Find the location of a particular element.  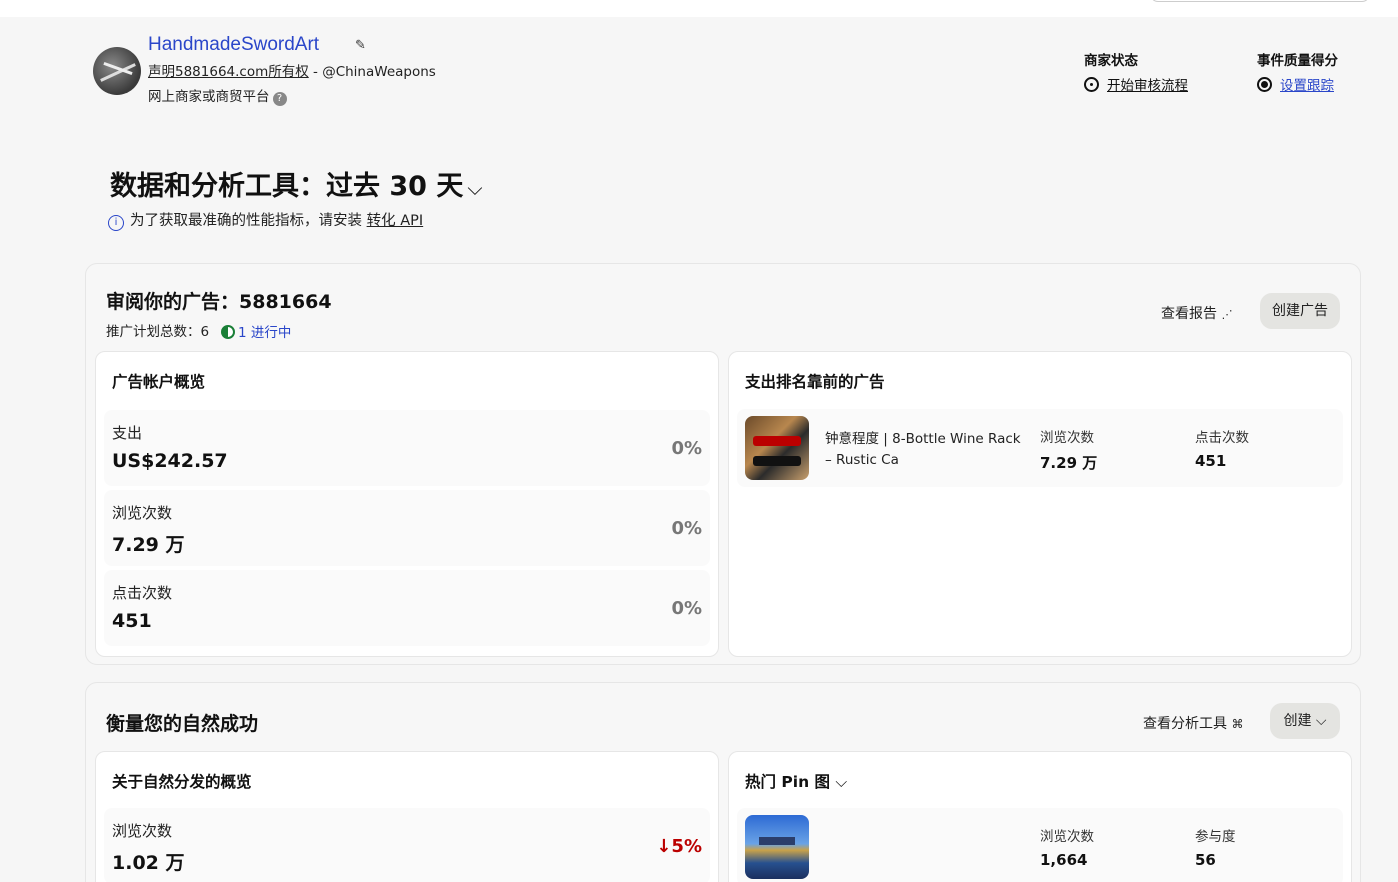

info-banner: i 为了获取最准确的性能指标，请安装 转化 API is located at coordinates (265, 220).